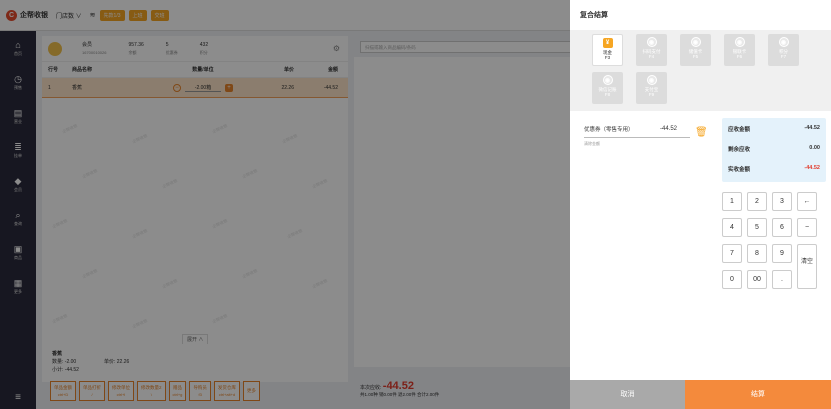 This screenshot has width=831, height=409. I want to click on backspace-icon: ←, so click(807, 201).